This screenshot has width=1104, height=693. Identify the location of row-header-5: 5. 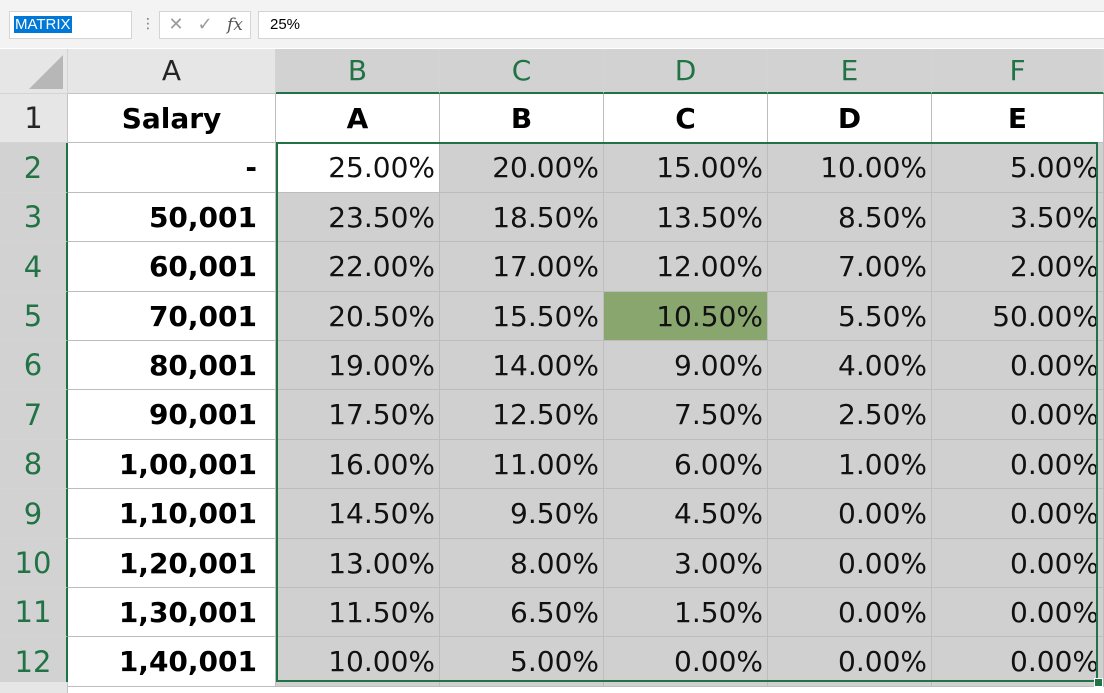
(34, 316).